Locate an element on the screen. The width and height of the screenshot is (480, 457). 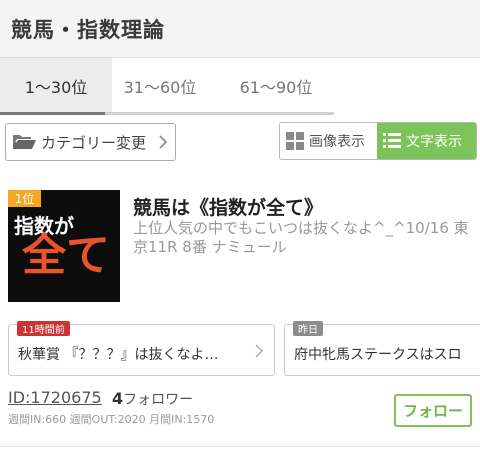
image-view-label: 画像表示 is located at coordinates (337, 142).